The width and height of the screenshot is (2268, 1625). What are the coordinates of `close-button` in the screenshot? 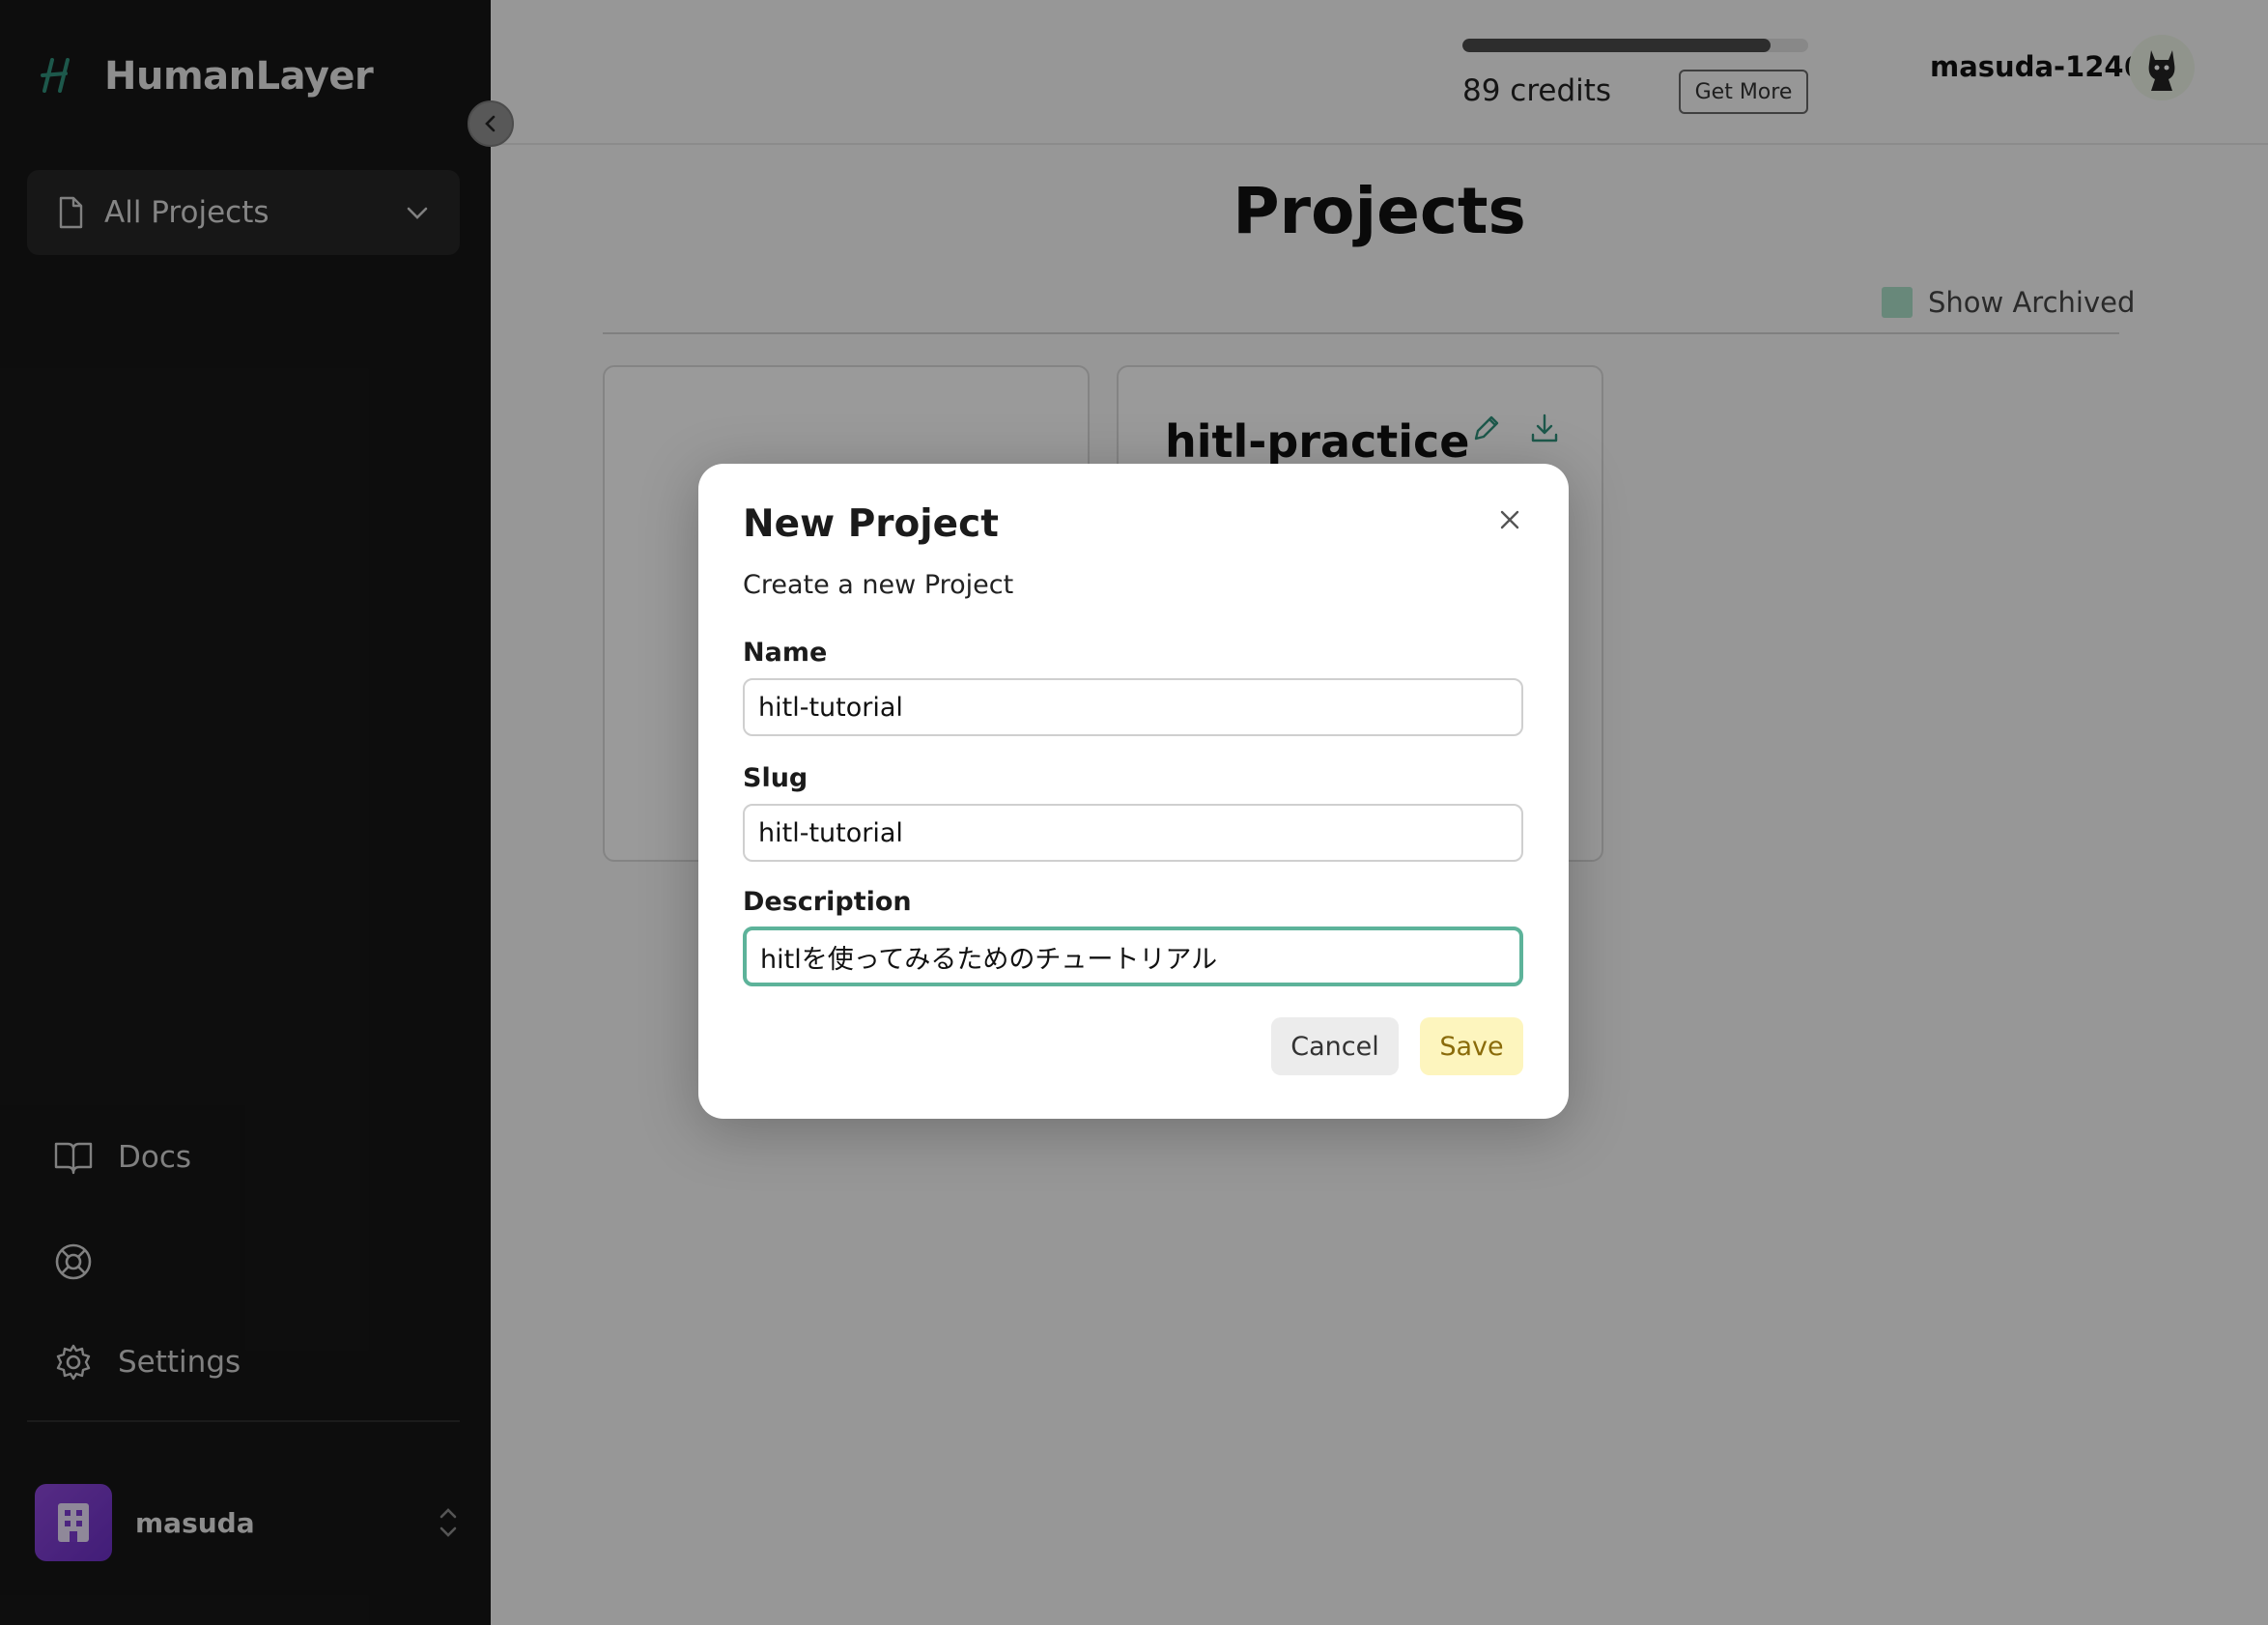 It's located at (1509, 520).